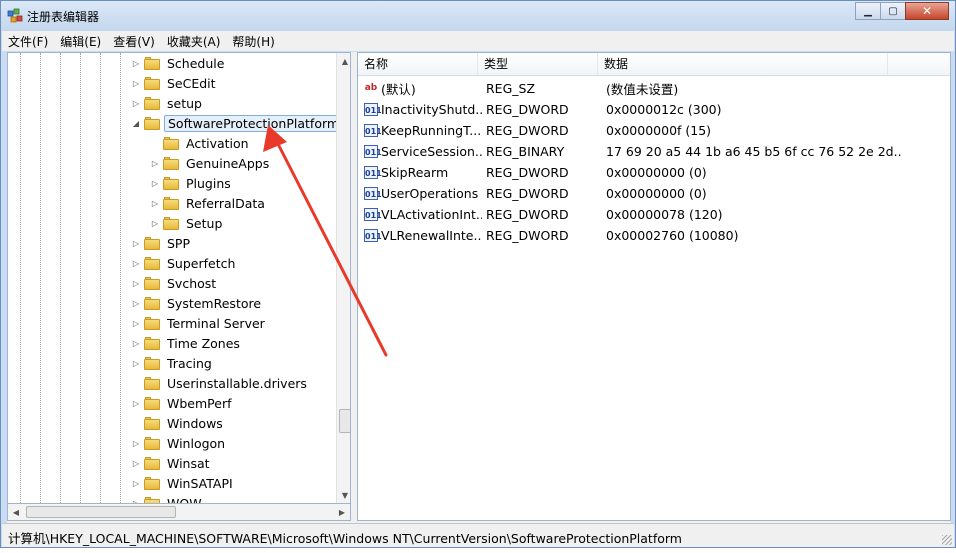 The height and width of the screenshot is (553, 956). Describe the element at coordinates (189, 363) in the screenshot. I see `tree-item-label: Tracing` at that location.